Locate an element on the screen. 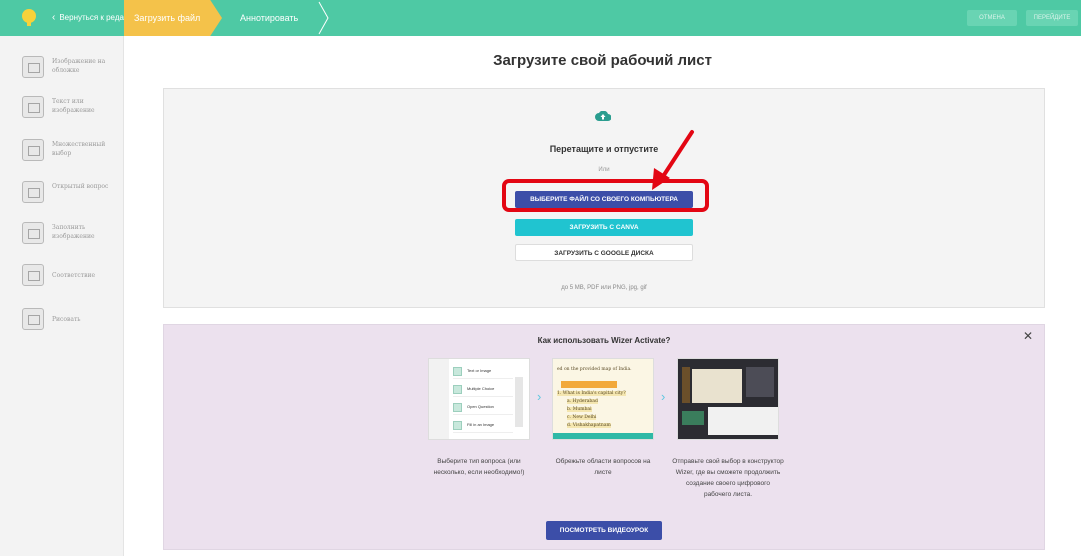  step3-preview-image is located at coordinates (728, 399).